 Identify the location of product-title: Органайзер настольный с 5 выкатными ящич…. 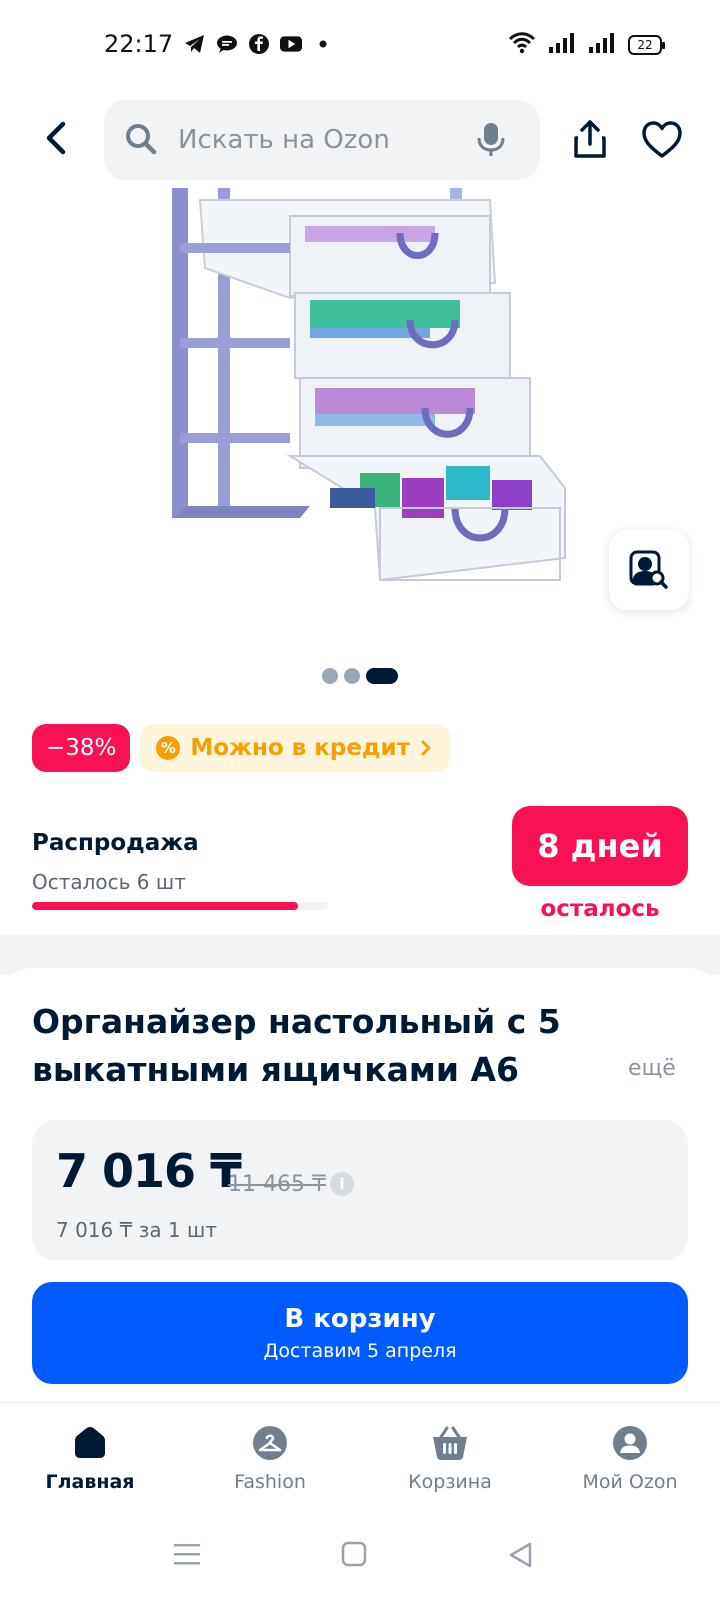
(296, 1045).